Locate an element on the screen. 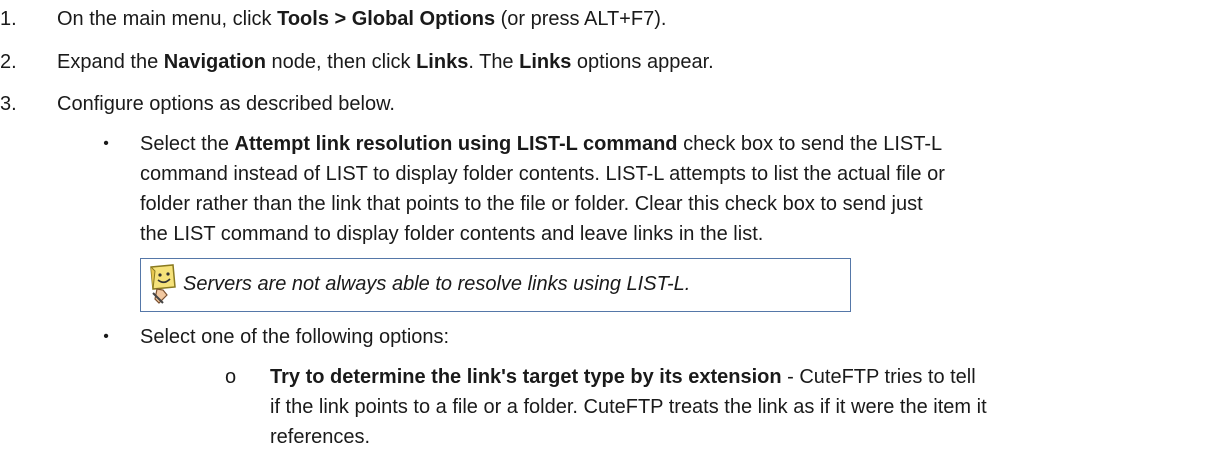 Image resolution: width=1220 pixels, height=452 pixels. text-part: - CuteFTP tries to tell is located at coordinates (878, 377).